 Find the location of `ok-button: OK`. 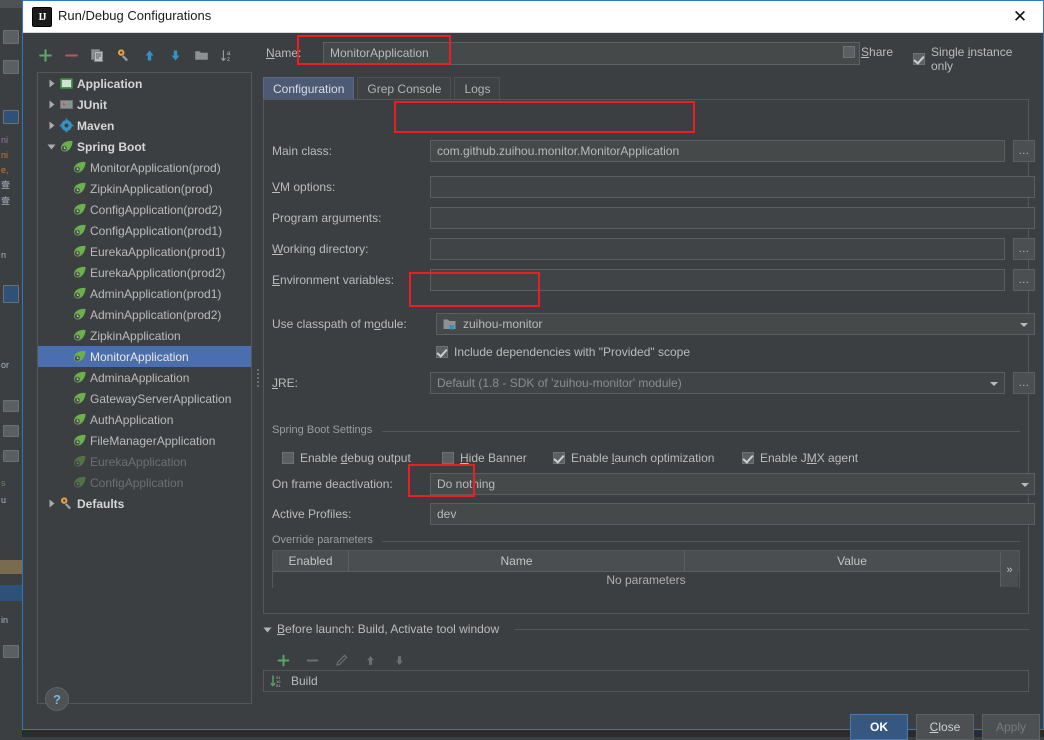

ok-button: OK is located at coordinates (879, 727).